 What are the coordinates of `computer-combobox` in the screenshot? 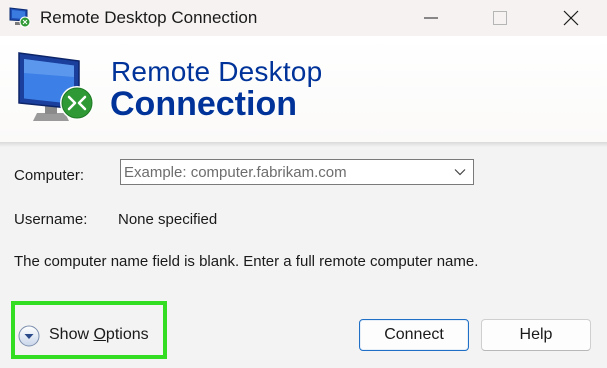 It's located at (297, 172).